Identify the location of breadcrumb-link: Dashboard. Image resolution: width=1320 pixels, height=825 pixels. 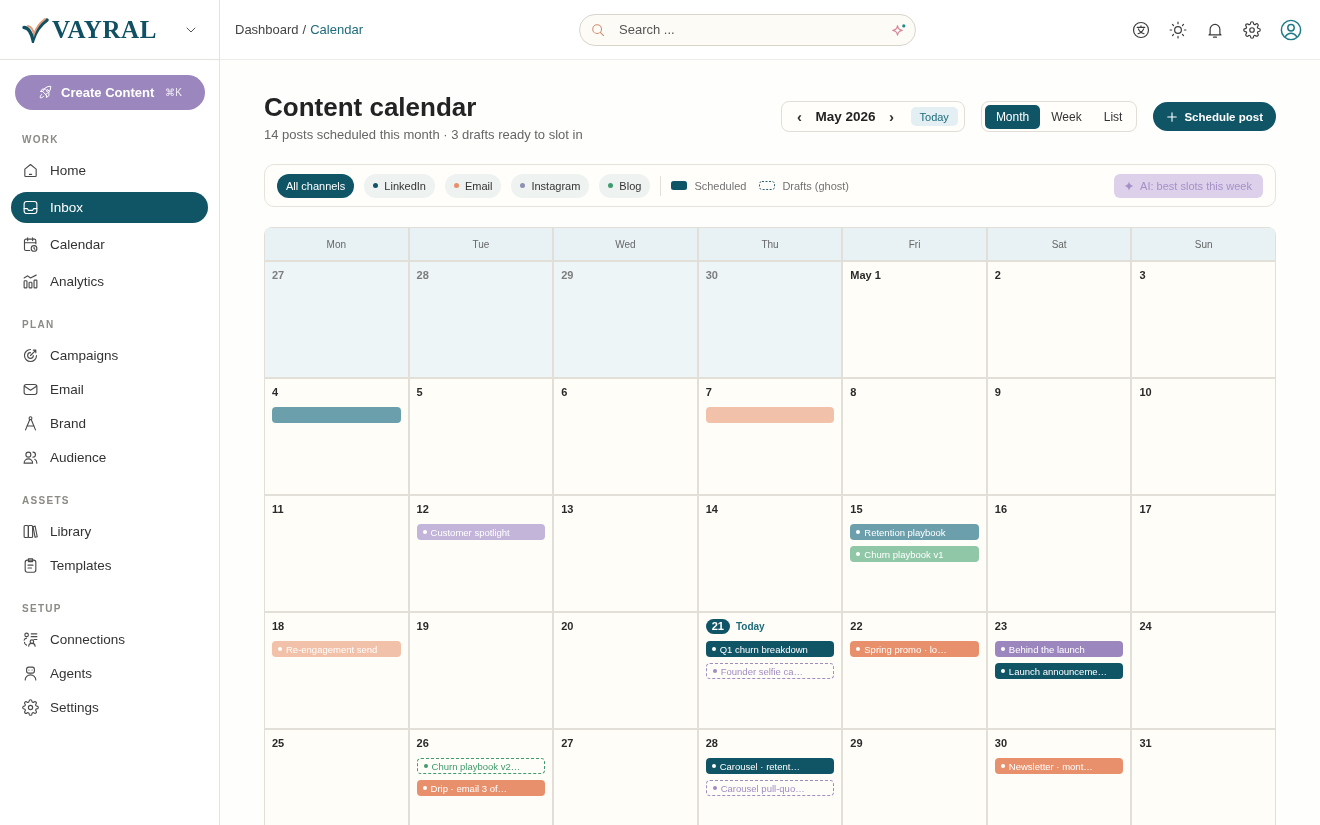
(267, 29).